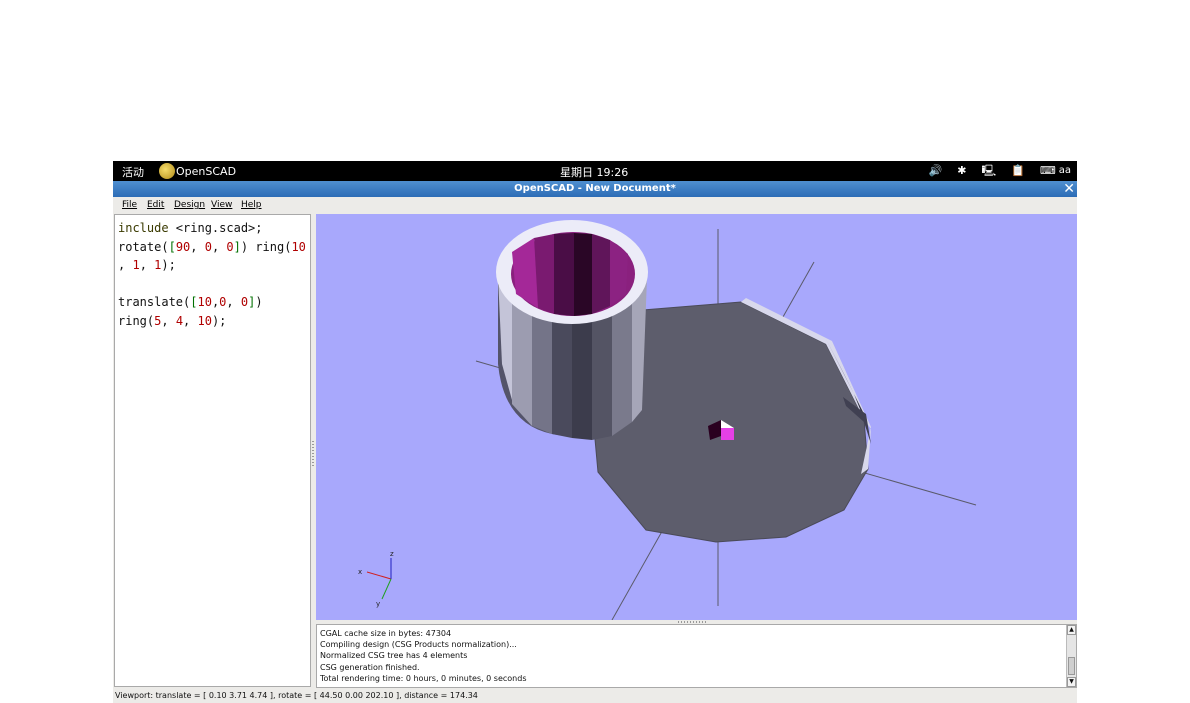 The height and width of the screenshot is (703, 1190). I want to click on scroll-down-icon: ▼, so click(1071, 682).